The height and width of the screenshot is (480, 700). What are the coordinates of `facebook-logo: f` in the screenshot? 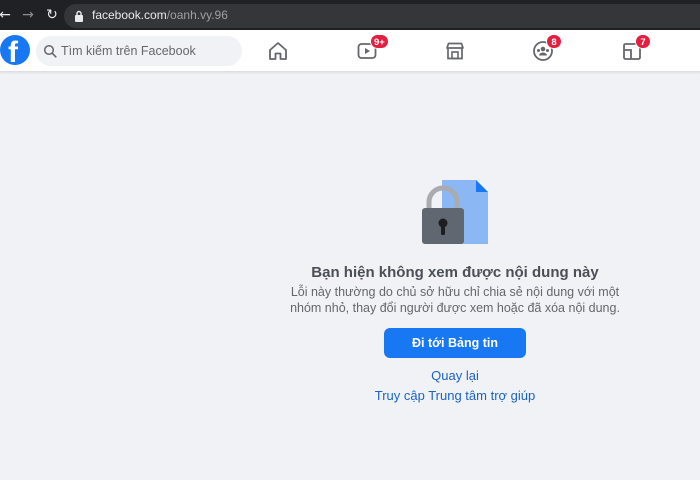 It's located at (15, 50).